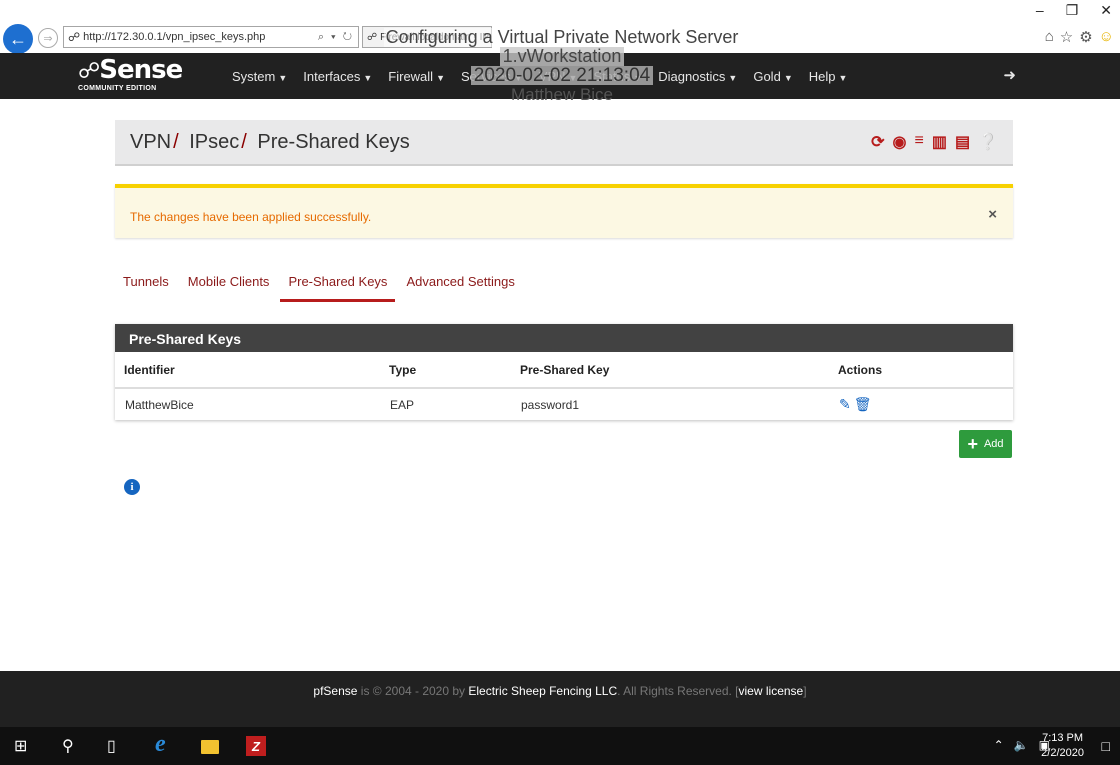 Image resolution: width=1120 pixels, height=765 pixels. What do you see at coordinates (564, 338) in the screenshot?
I see `panel-title: Pre-Shared Keys` at bounding box center [564, 338].